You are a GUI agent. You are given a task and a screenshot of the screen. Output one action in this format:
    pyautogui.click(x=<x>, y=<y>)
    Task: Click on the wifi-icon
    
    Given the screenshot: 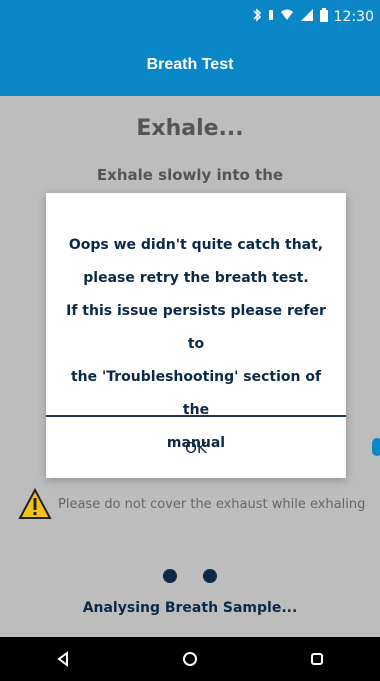 What is the action you would take?
    pyautogui.click(x=287, y=17)
    